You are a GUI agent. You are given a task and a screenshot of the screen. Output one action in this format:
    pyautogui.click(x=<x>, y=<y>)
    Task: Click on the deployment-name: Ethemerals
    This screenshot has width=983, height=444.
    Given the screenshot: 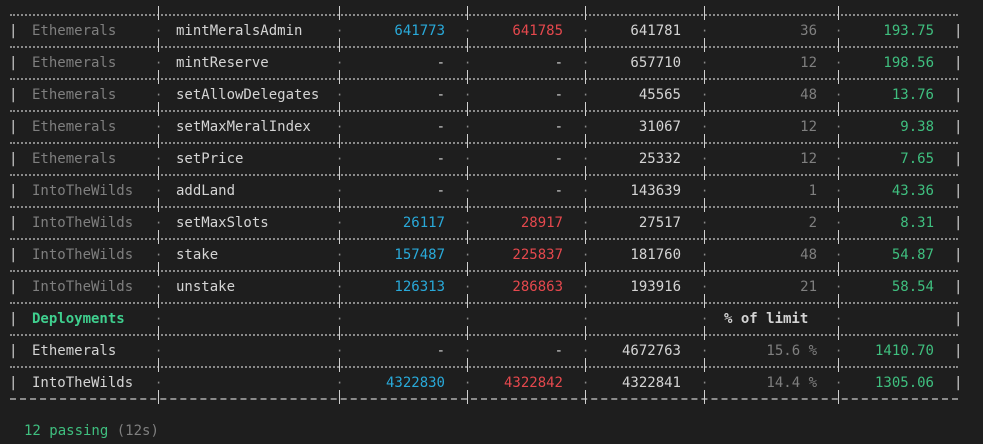 What is the action you would take?
    pyautogui.click(x=74, y=351)
    